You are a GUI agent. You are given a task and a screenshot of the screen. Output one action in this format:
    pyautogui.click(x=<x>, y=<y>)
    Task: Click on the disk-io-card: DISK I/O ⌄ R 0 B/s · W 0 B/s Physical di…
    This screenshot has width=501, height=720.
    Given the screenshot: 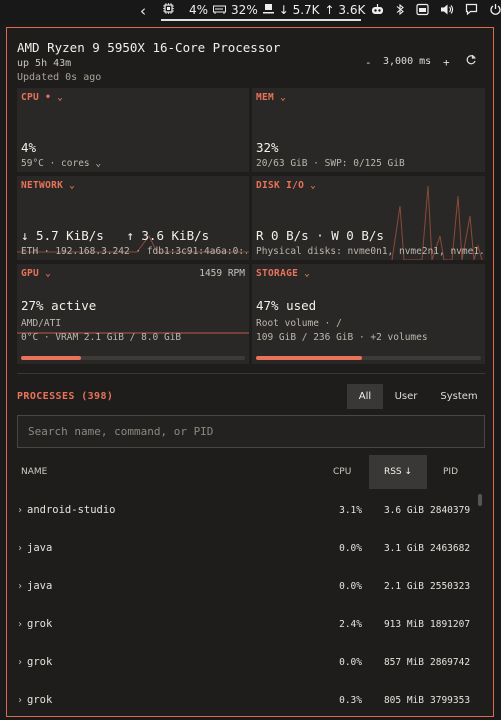 What is the action you would take?
    pyautogui.click(x=368, y=218)
    